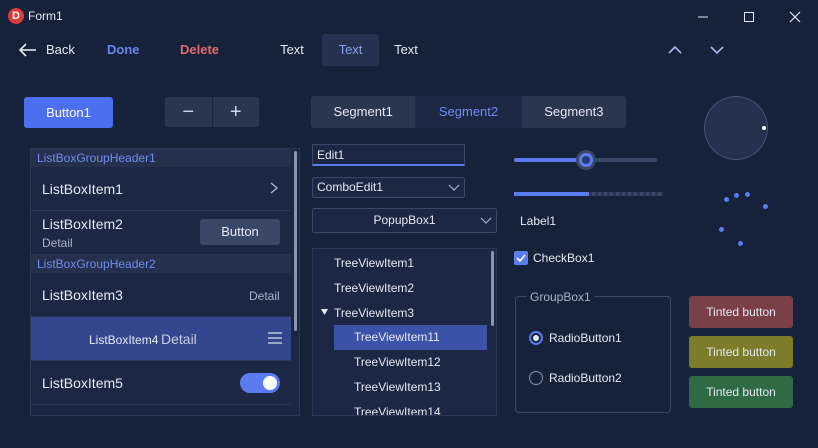 The image size is (818, 448). I want to click on back-button: Back, so click(60, 49).